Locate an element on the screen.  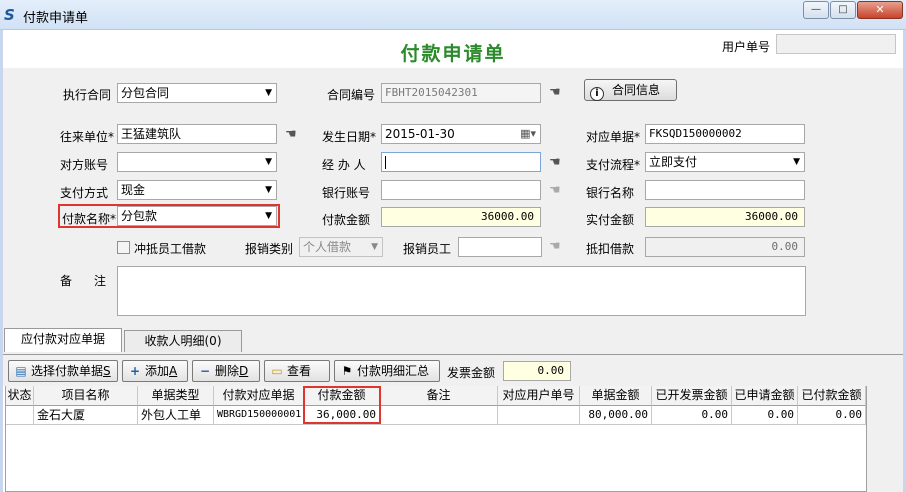
column-header: 状态 is located at coordinates (20, 396).